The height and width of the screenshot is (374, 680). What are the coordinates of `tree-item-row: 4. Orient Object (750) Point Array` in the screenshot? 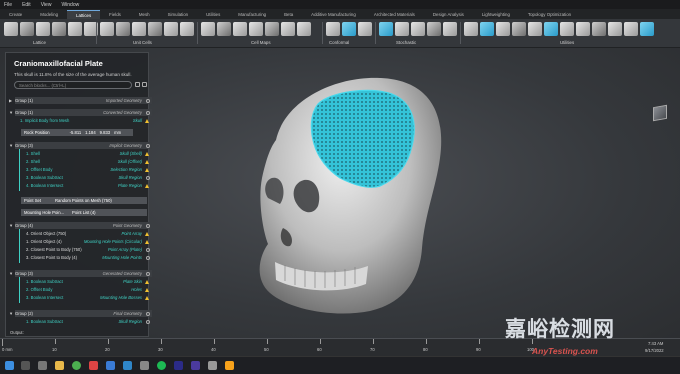 It's located at (89, 233).